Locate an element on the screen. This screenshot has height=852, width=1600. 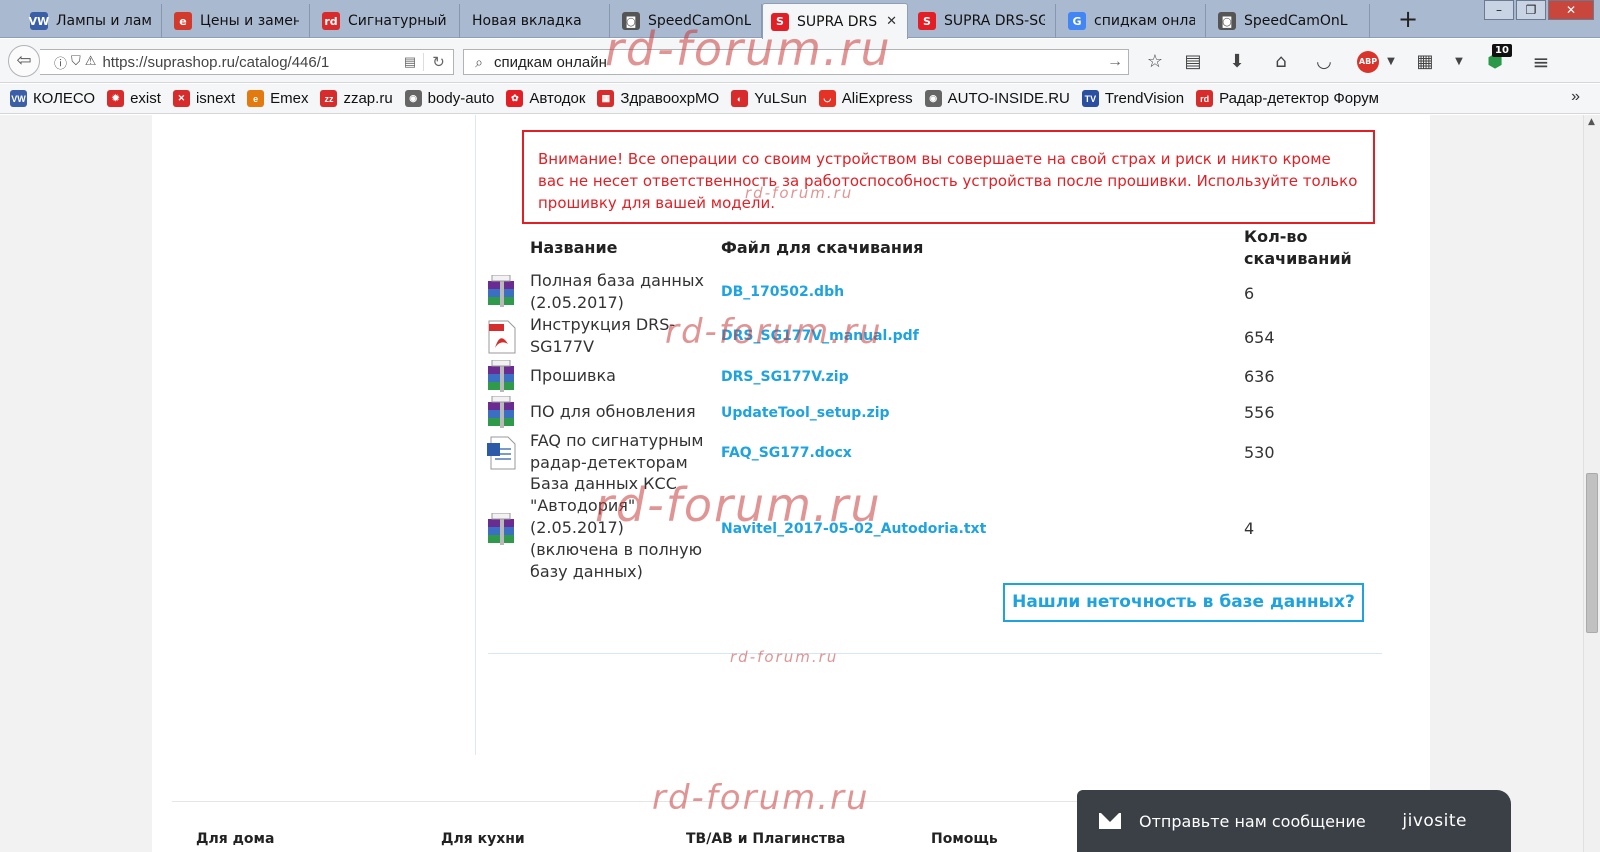
chat-label: Отправьте нам сообщение is located at coordinates (1252, 821).